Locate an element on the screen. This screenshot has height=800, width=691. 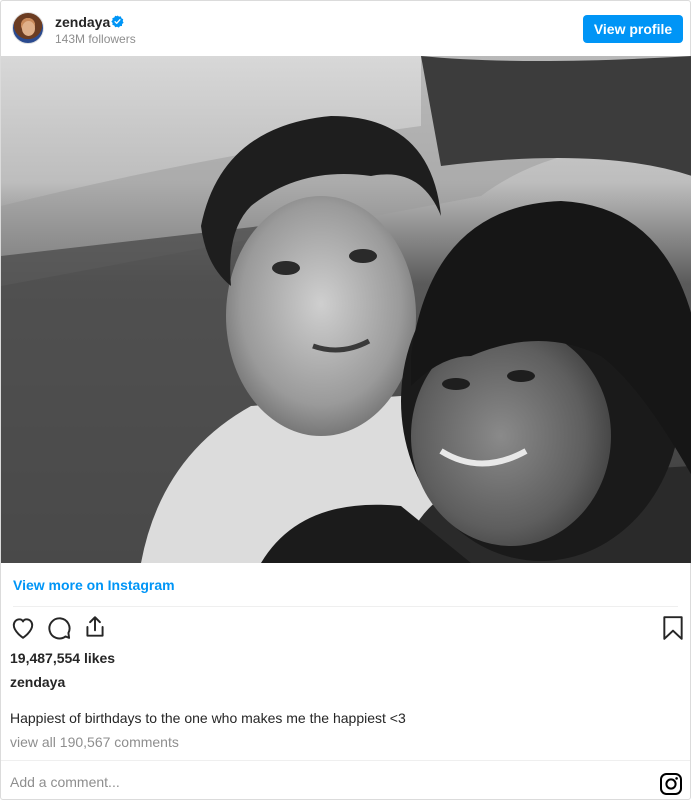
heart-icon is located at coordinates (23, 628).